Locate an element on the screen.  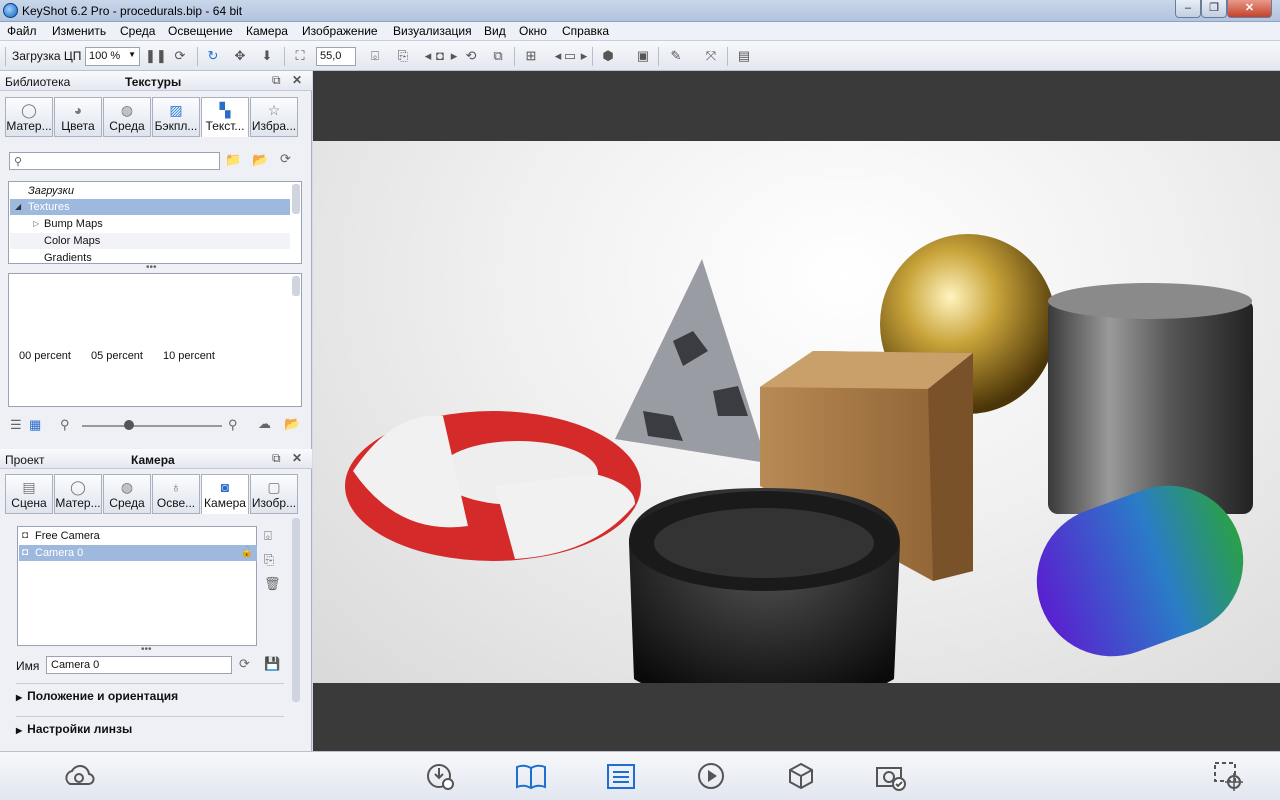
fov-input: 55,0 is located at coordinates (336, 56).